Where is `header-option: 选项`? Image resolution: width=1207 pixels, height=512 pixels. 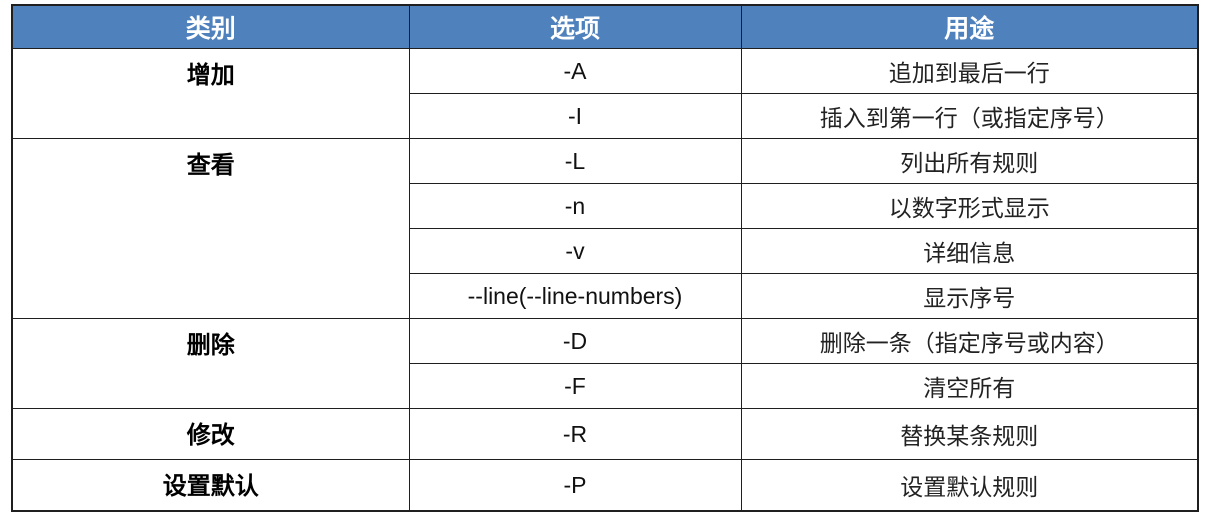
header-option: 选项 is located at coordinates (575, 26).